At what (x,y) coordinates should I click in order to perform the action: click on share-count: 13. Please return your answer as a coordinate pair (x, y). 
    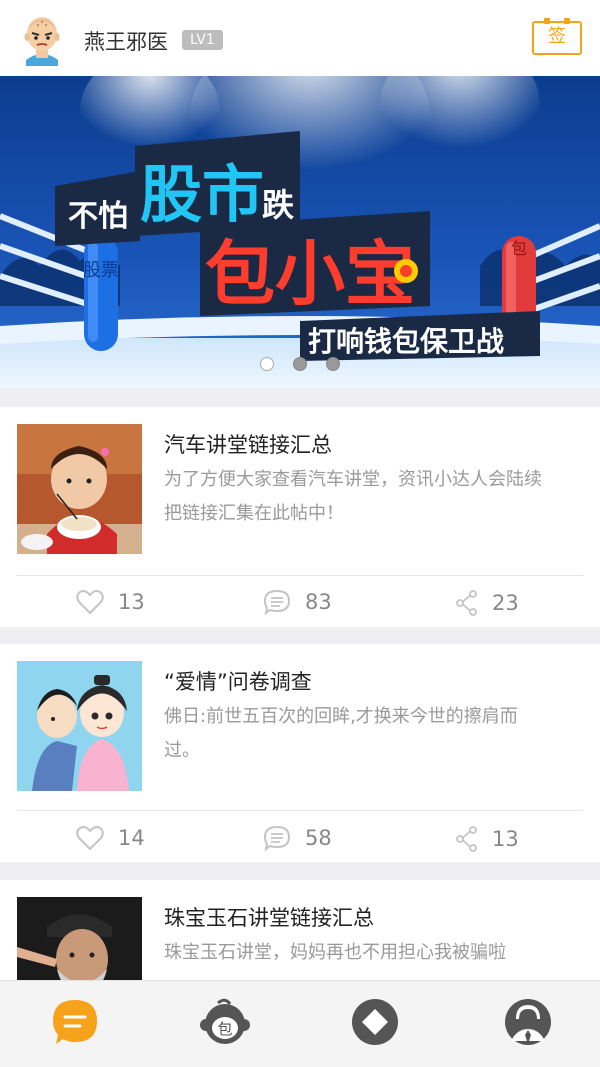
    Looking at the image, I should click on (505, 839).